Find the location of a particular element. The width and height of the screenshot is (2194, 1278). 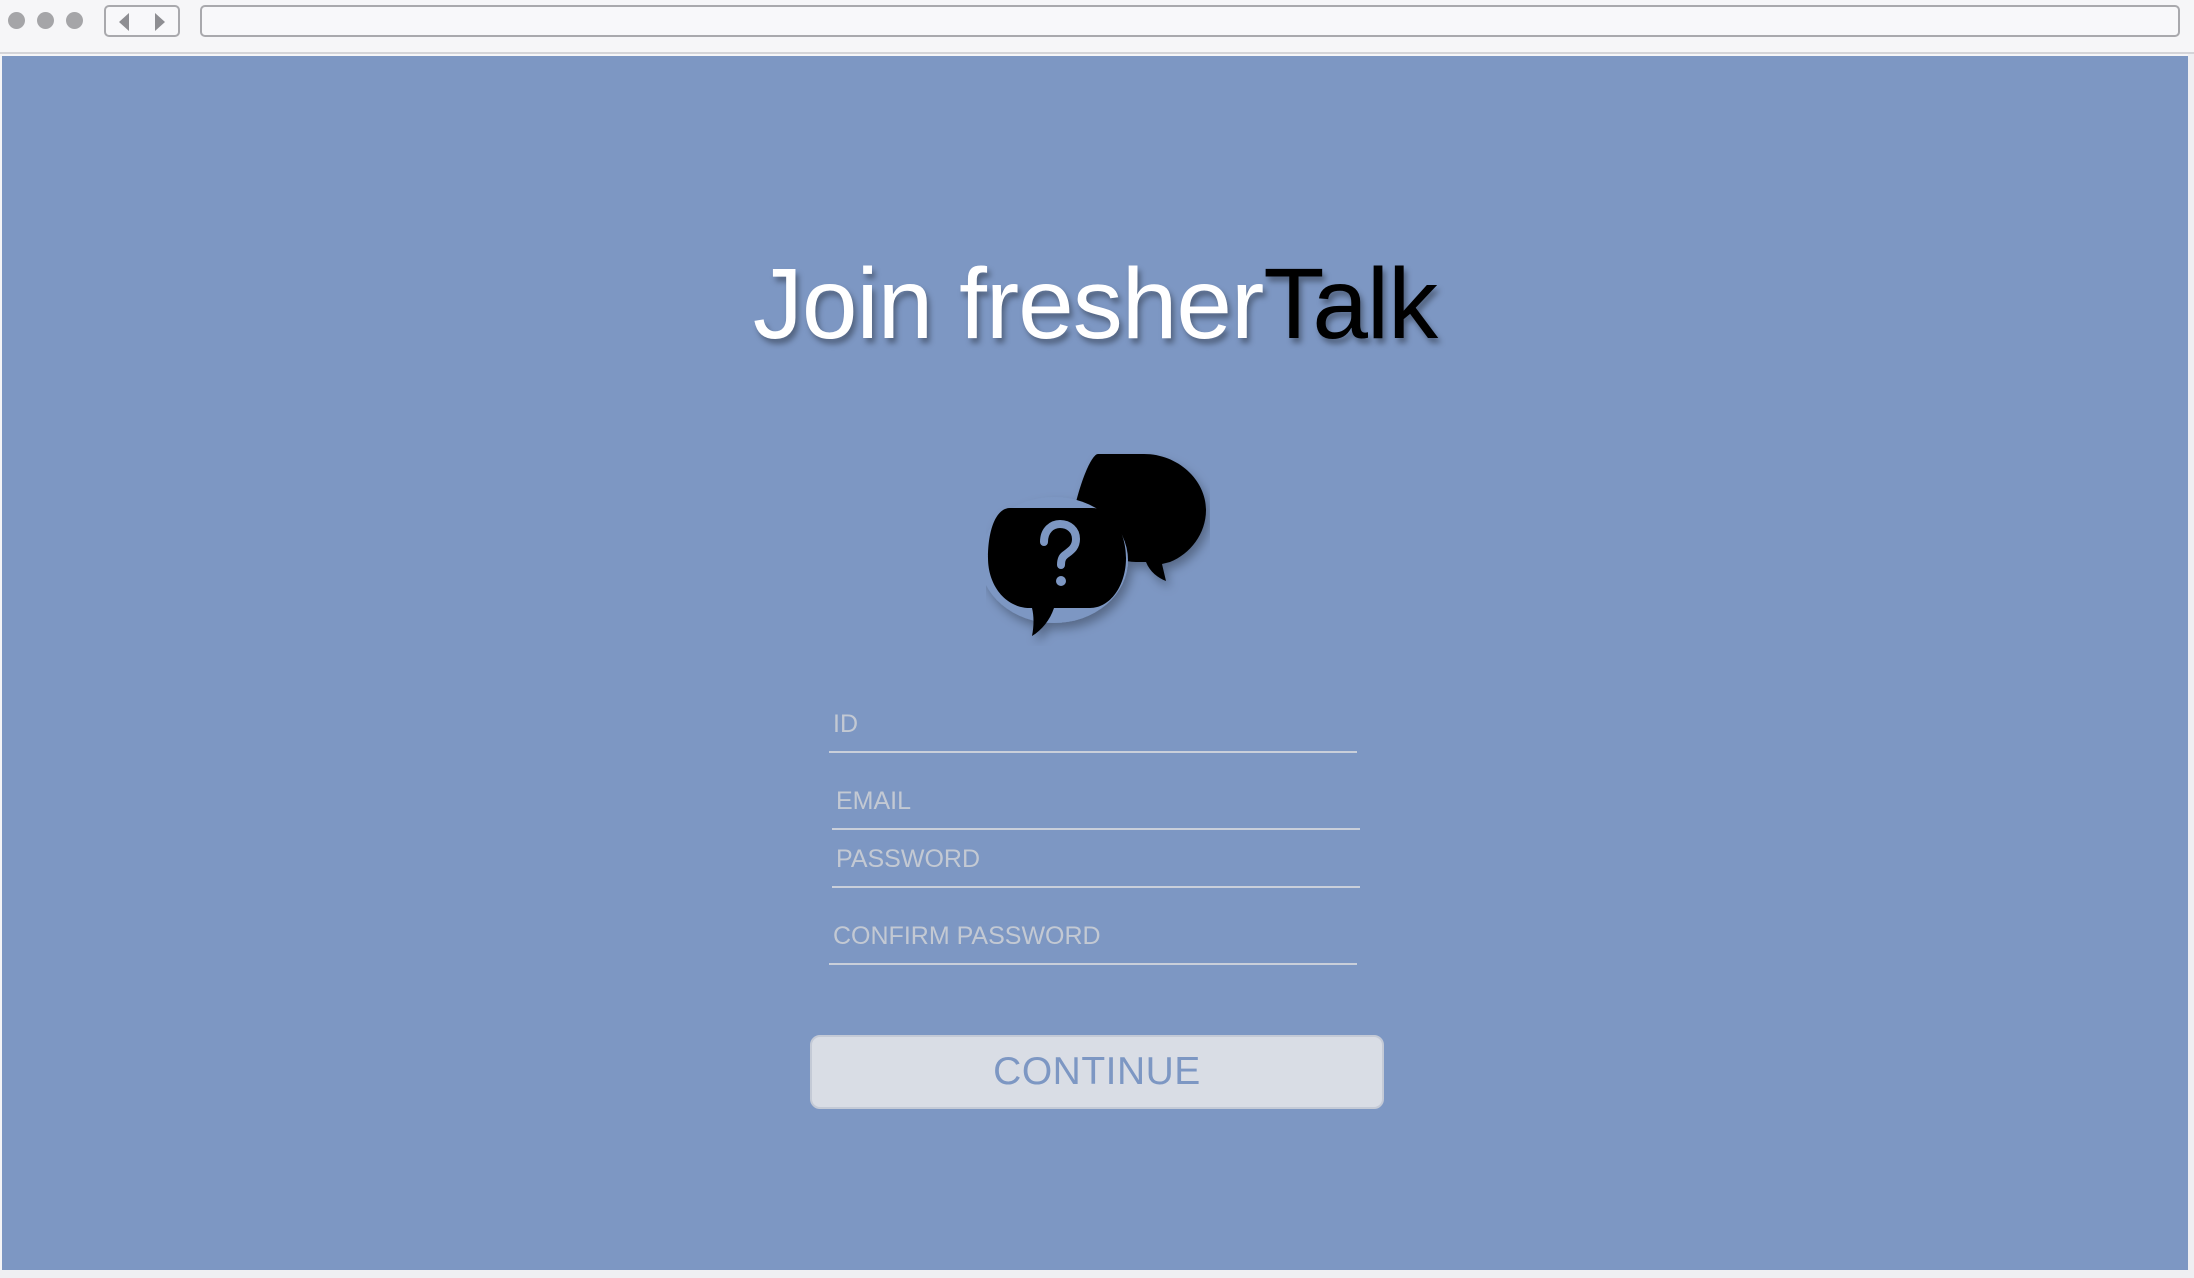

id-input is located at coordinates (1093, 724).